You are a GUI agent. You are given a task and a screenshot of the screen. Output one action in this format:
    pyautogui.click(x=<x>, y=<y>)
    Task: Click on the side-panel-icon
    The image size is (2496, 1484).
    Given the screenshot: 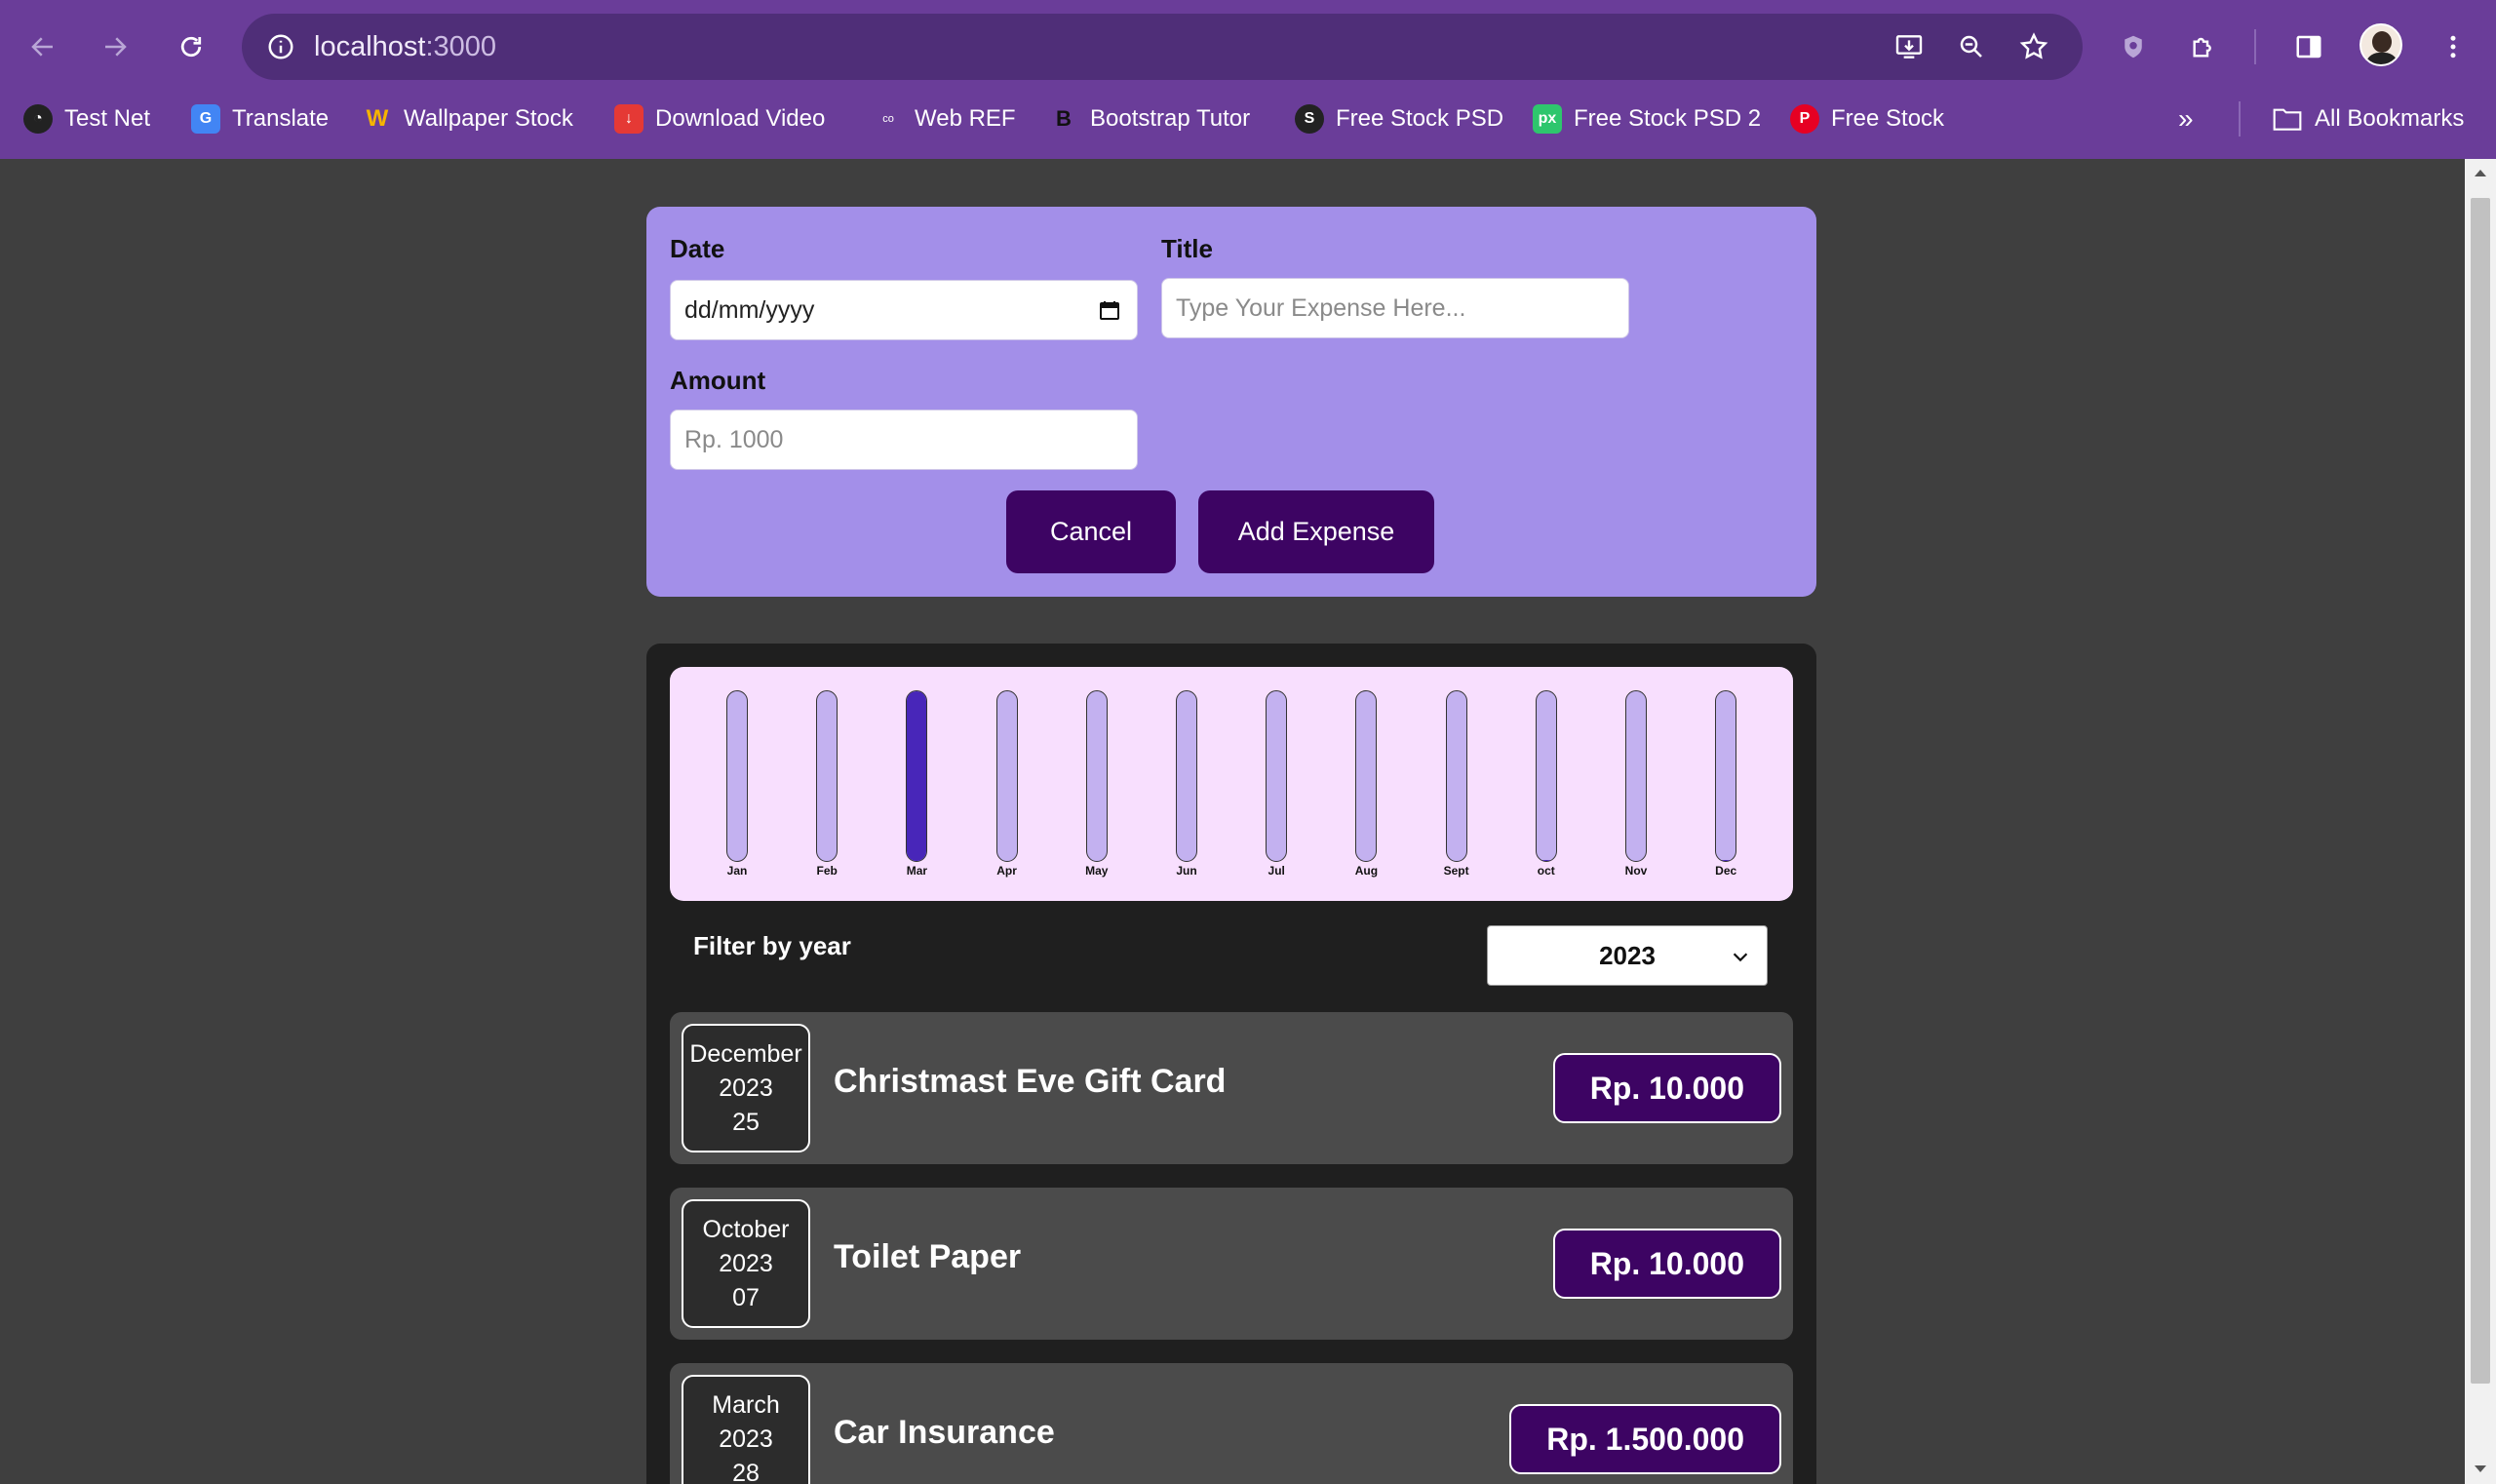 What is the action you would take?
    pyautogui.click(x=2309, y=47)
    